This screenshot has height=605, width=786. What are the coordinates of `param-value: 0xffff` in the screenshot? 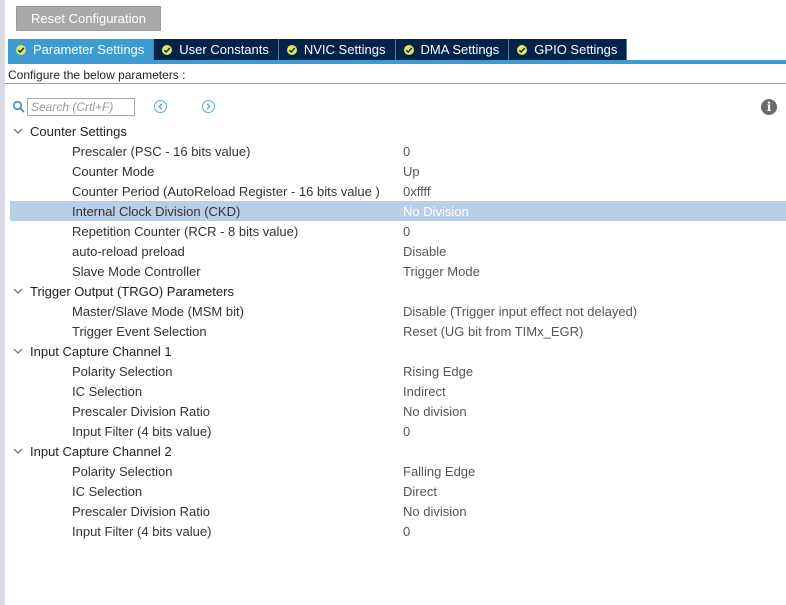 It's located at (416, 191).